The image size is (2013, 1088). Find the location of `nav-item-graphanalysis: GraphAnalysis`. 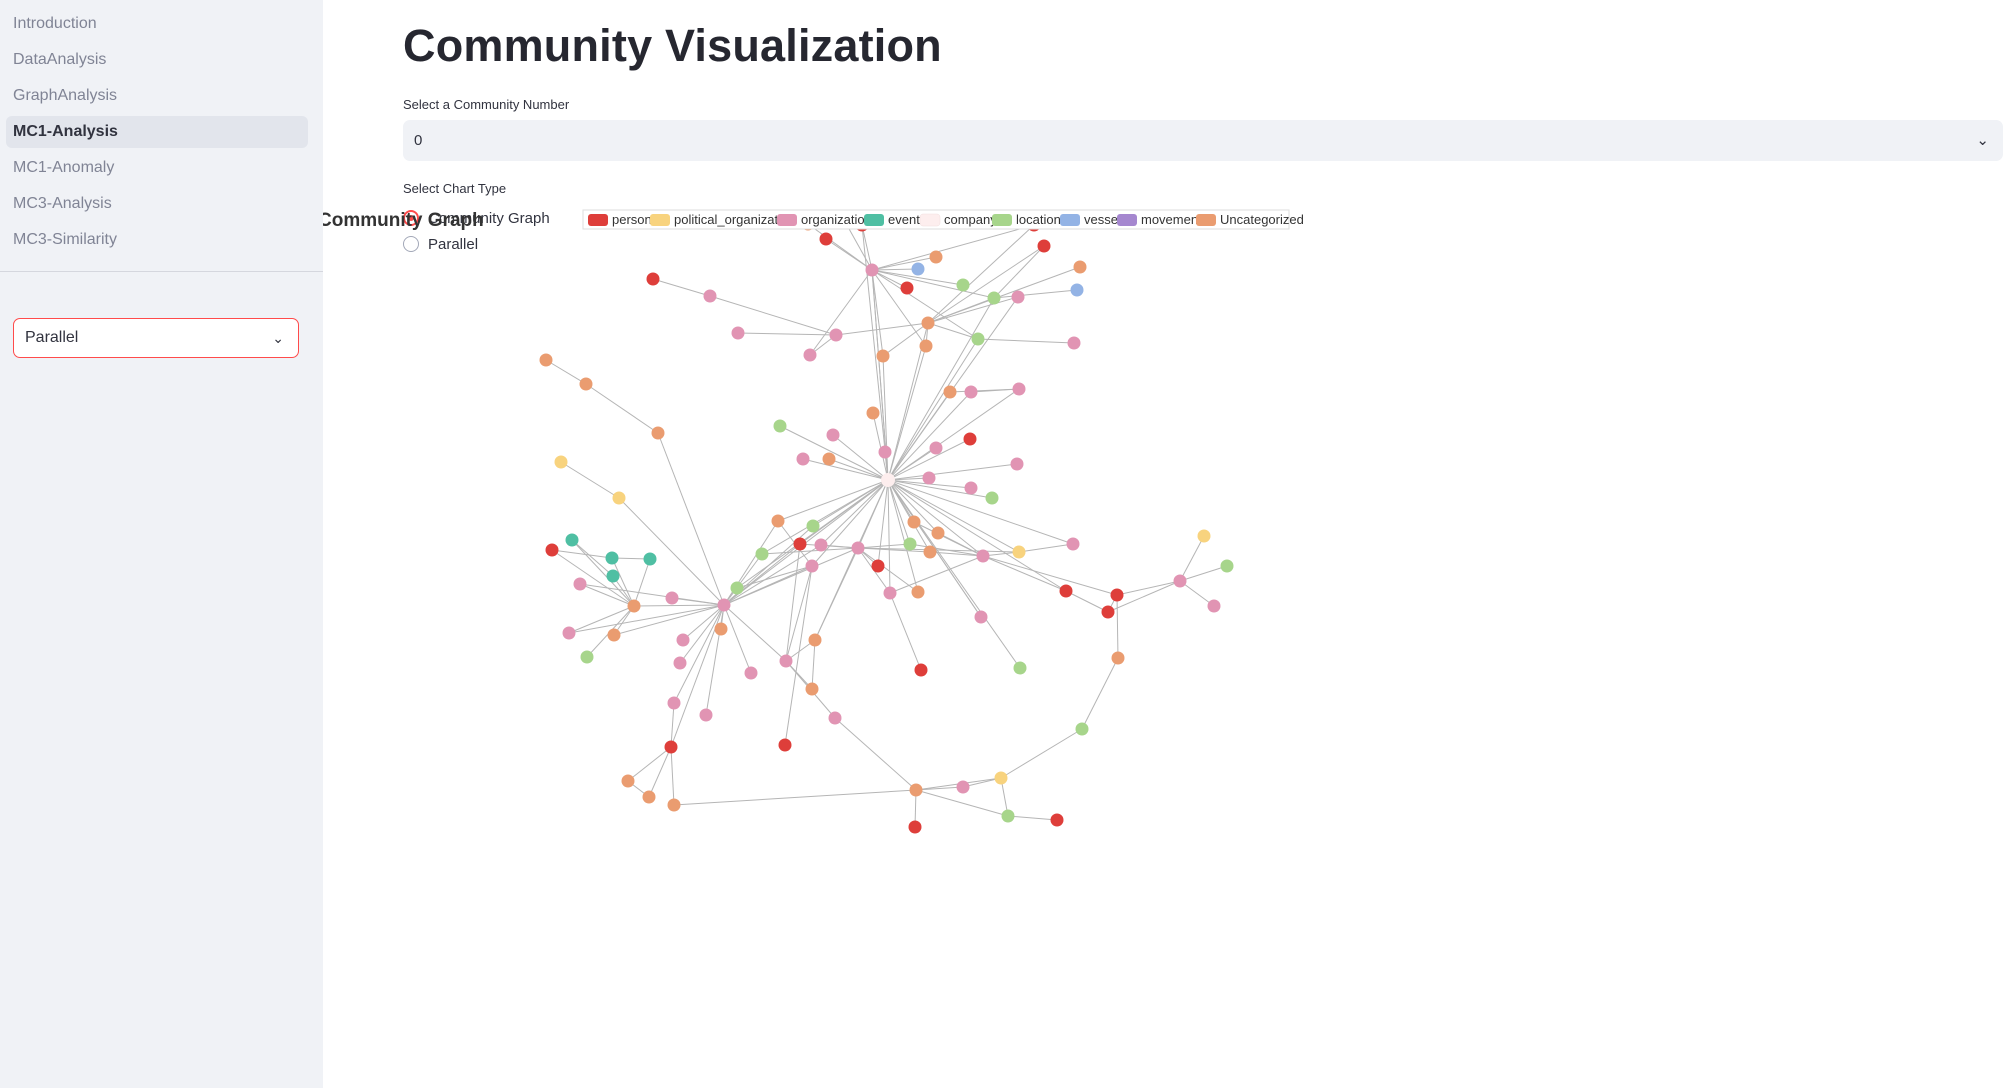

nav-item-graphanalysis: GraphAnalysis is located at coordinates (157, 96).